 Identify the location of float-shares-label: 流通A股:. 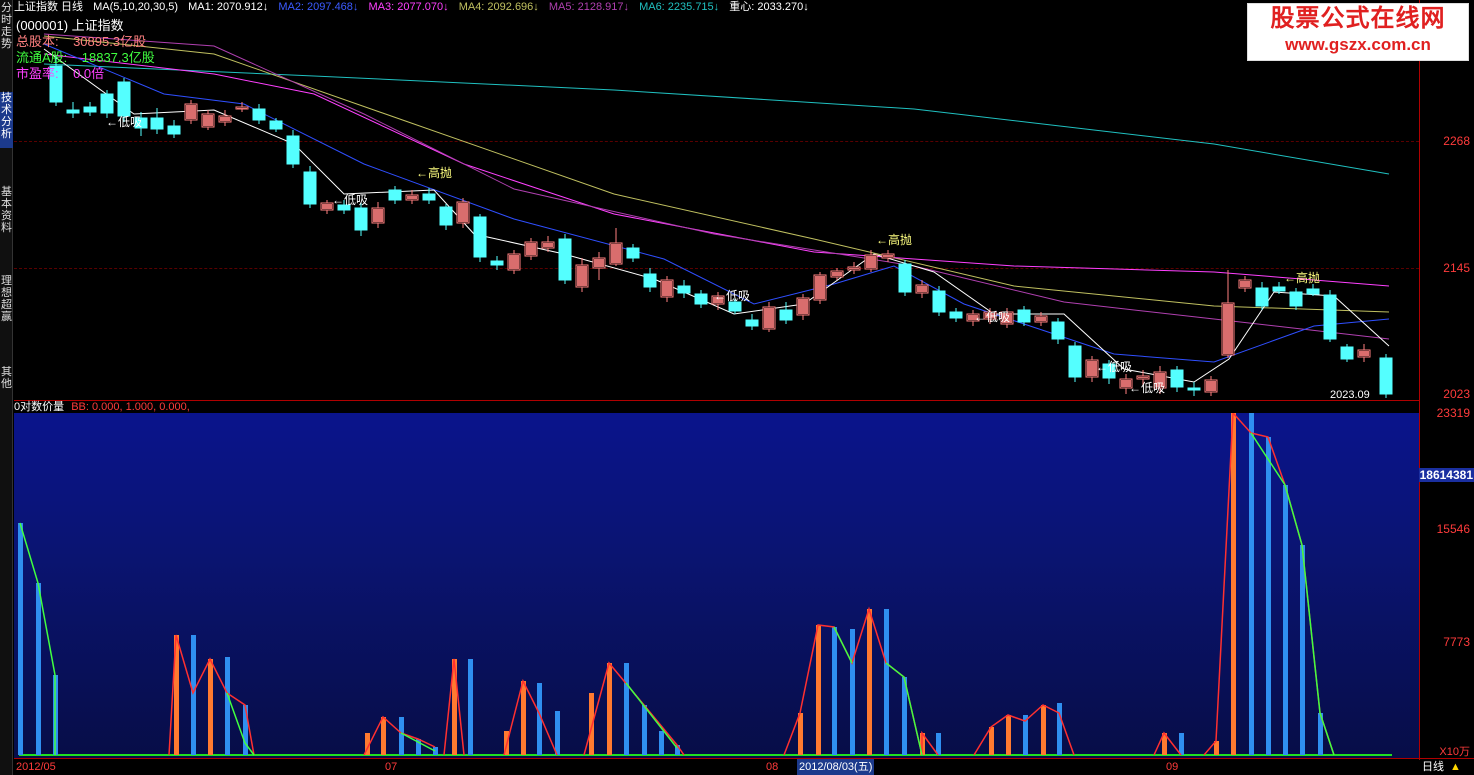
(42, 57).